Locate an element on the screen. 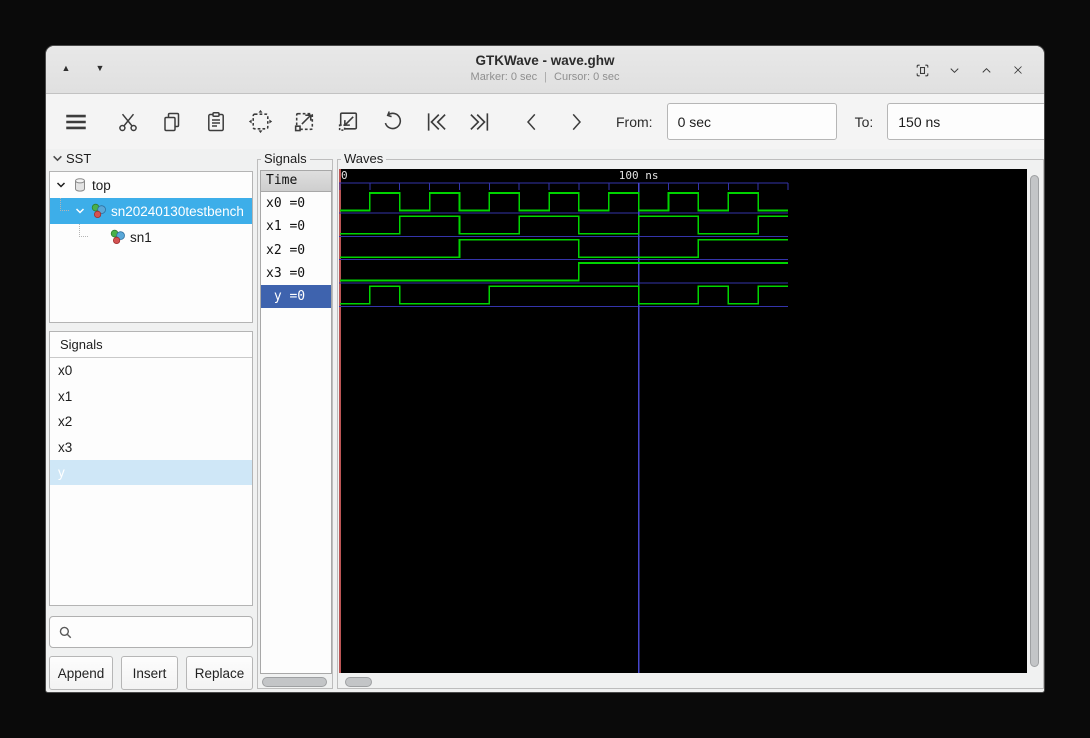 This screenshot has height=738, width=1090. sst-label: SST is located at coordinates (79, 158).